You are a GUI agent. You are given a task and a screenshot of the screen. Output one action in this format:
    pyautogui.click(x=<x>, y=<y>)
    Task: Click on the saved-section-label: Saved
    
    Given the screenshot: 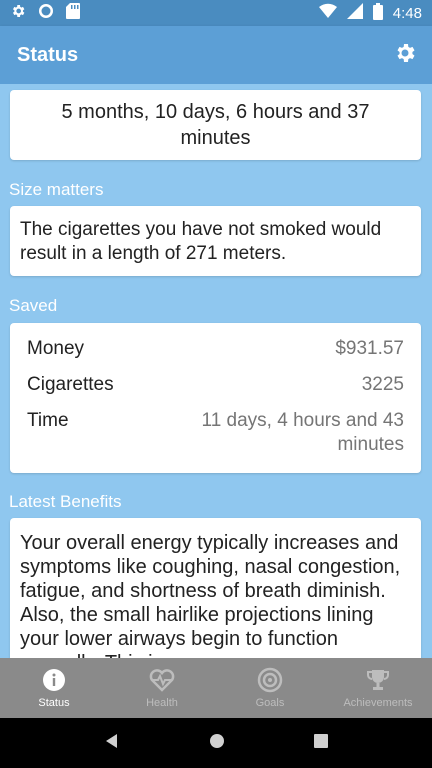 What is the action you would take?
    pyautogui.click(x=33, y=305)
    